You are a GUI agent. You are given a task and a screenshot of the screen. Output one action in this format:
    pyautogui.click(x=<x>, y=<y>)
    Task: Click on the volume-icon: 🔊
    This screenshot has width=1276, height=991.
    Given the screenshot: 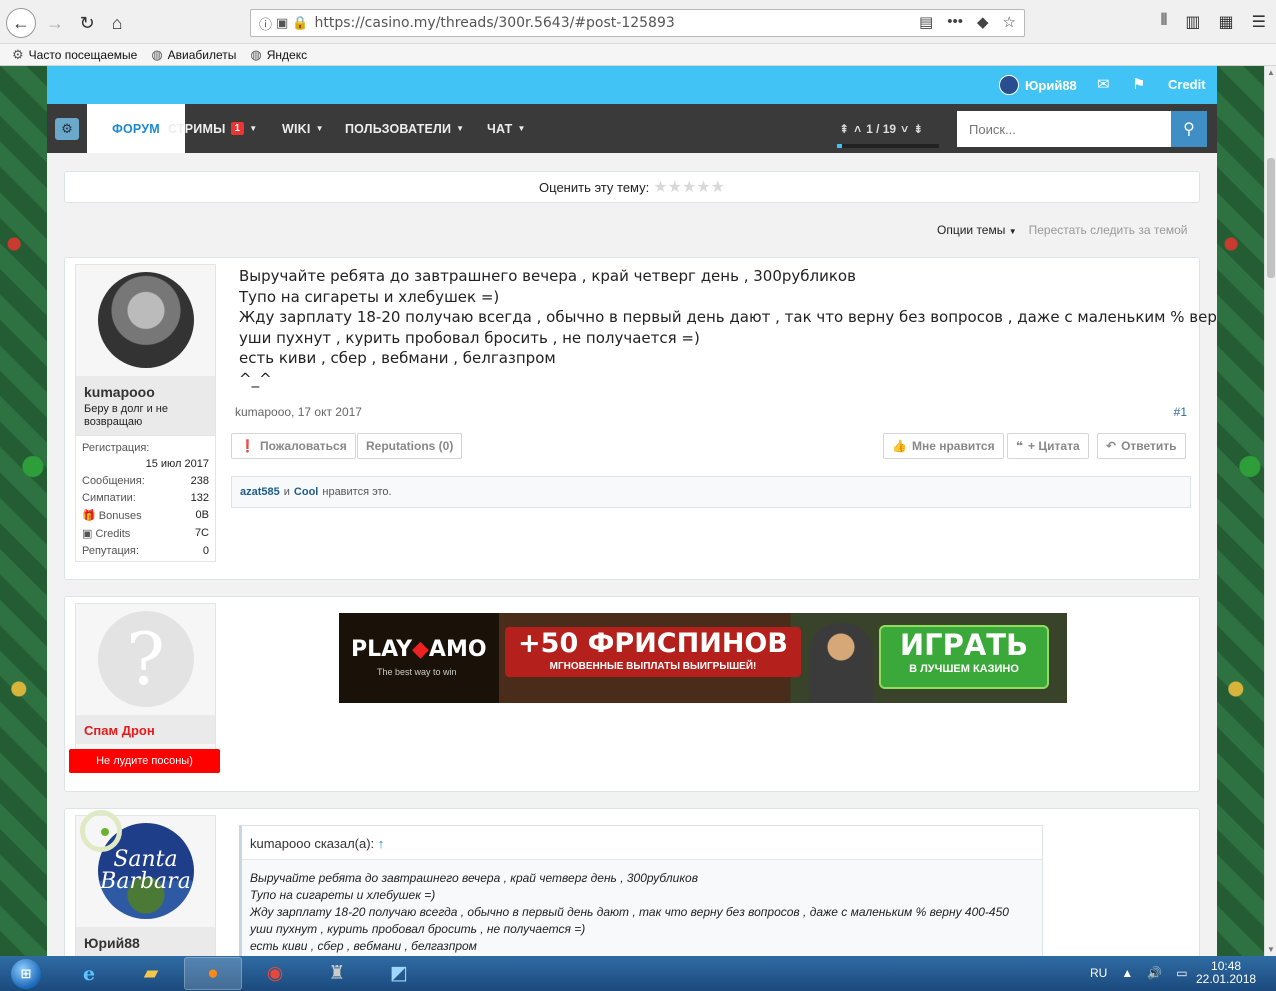 What is the action you would take?
    pyautogui.click(x=1154, y=973)
    